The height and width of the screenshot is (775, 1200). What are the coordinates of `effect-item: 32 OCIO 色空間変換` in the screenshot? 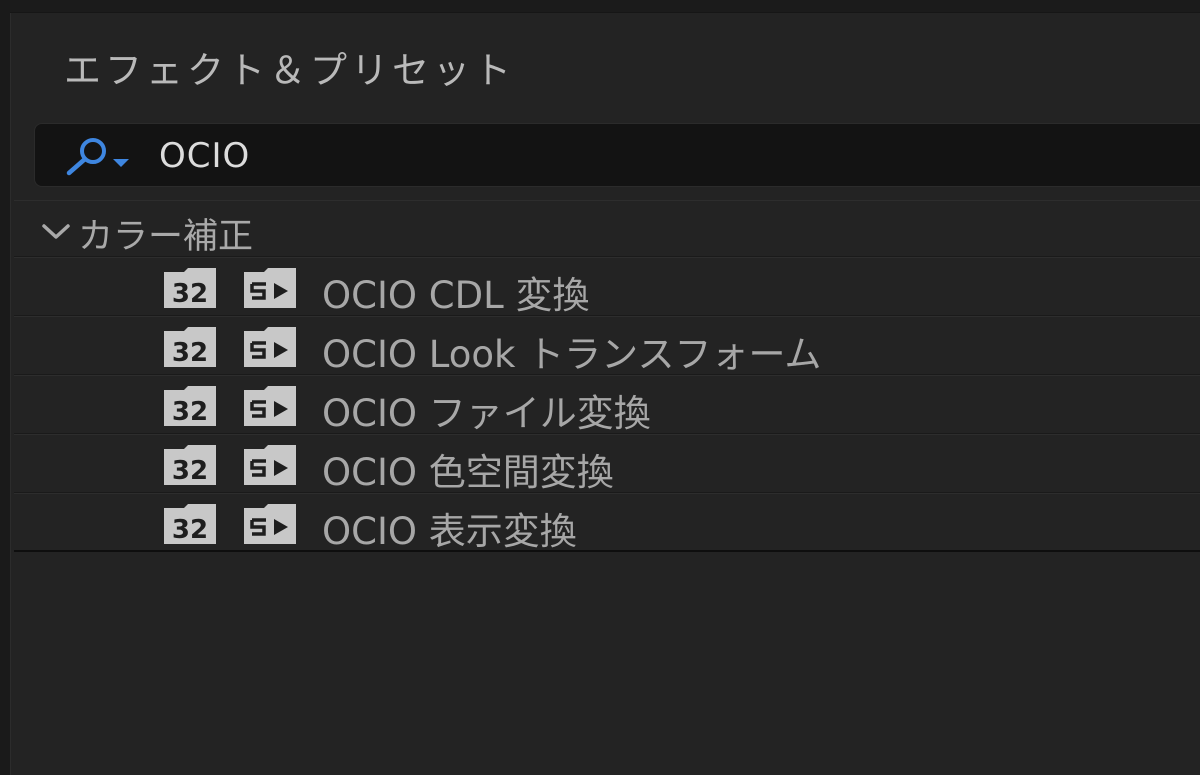 It's located at (607, 464).